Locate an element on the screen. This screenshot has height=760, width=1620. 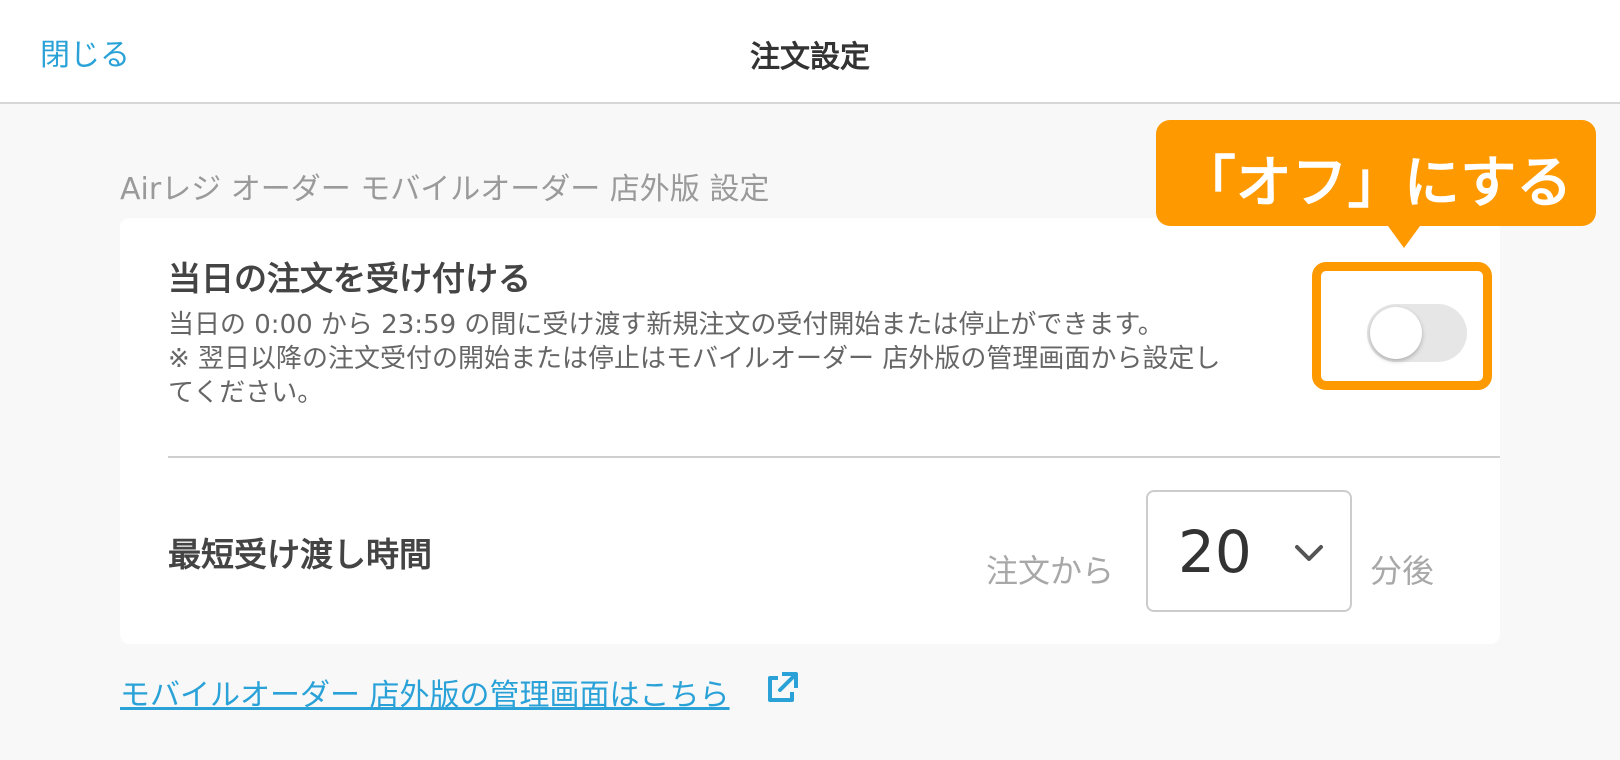
section-title: Airレジ オーダー モバイルオーダー 店外版 設定 is located at coordinates (445, 189).